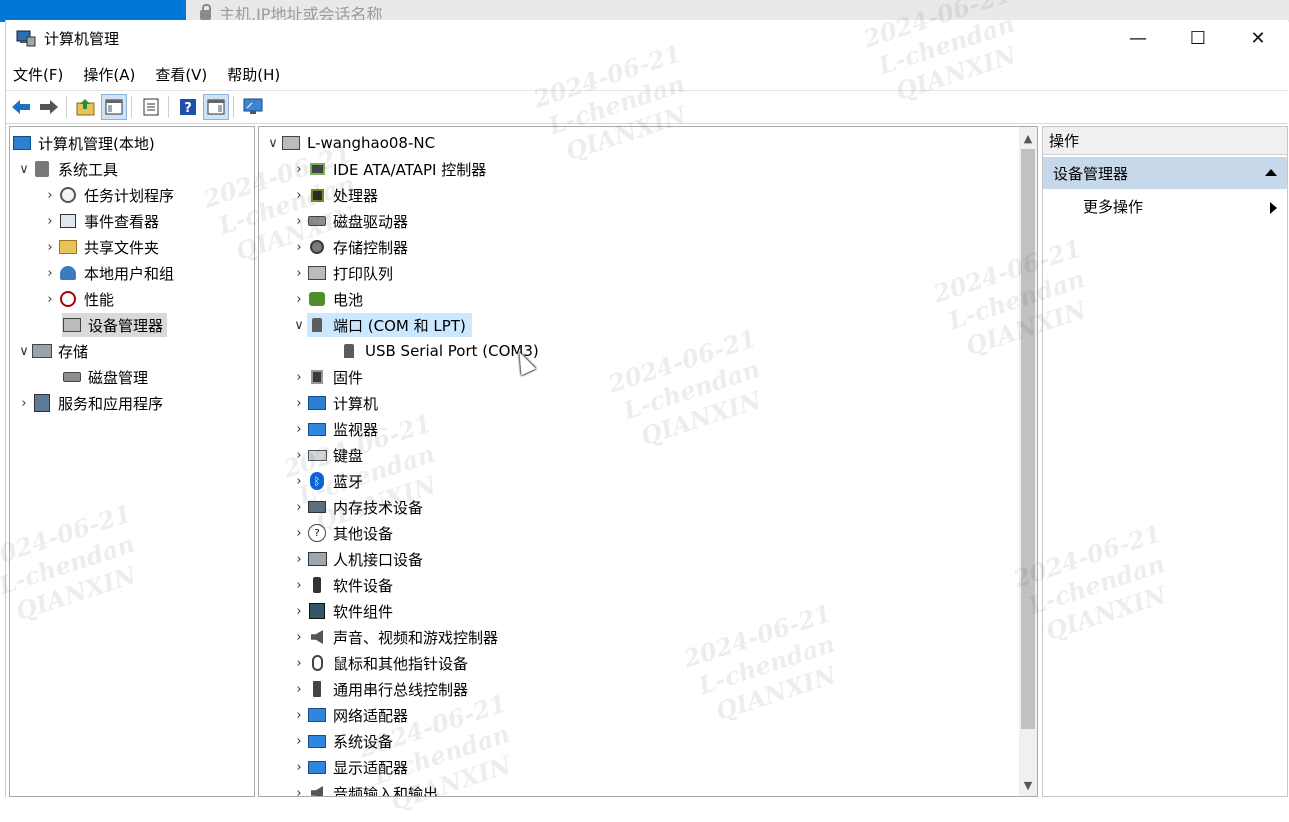  Describe the element at coordinates (388, 169) in the screenshot. I see `device-category: › IDE ATA/ATAPI 控制器` at that location.